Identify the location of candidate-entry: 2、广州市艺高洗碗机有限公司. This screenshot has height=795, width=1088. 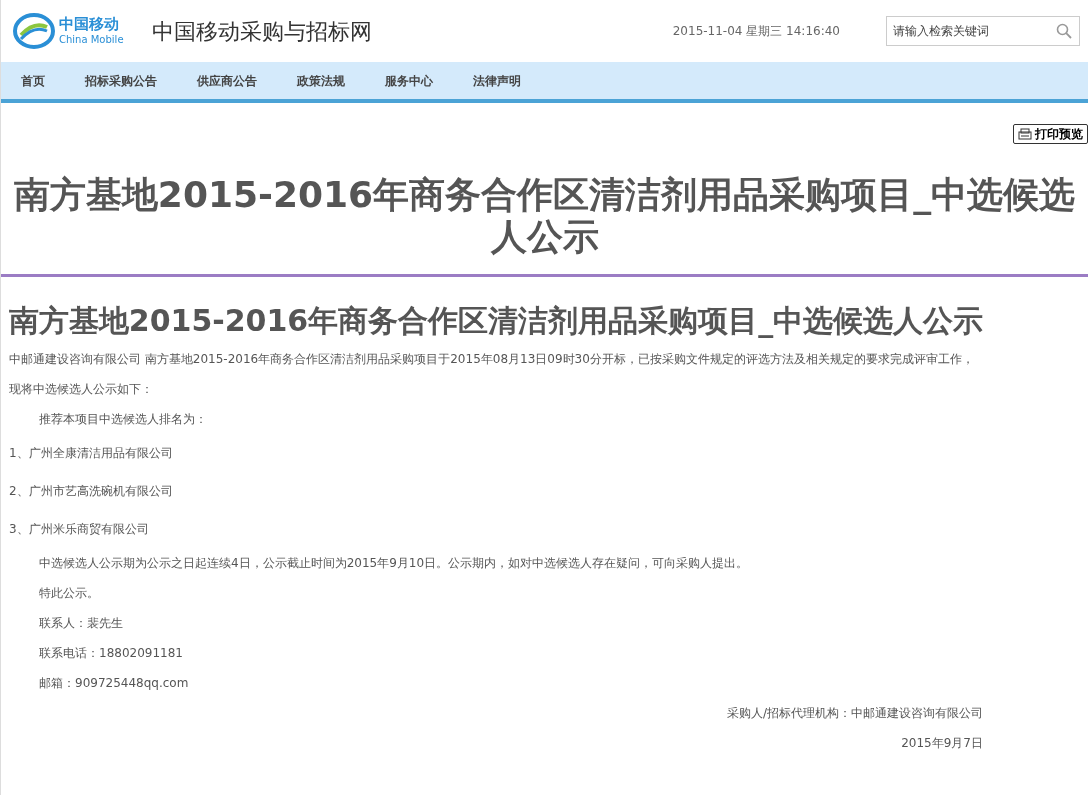
(91, 491).